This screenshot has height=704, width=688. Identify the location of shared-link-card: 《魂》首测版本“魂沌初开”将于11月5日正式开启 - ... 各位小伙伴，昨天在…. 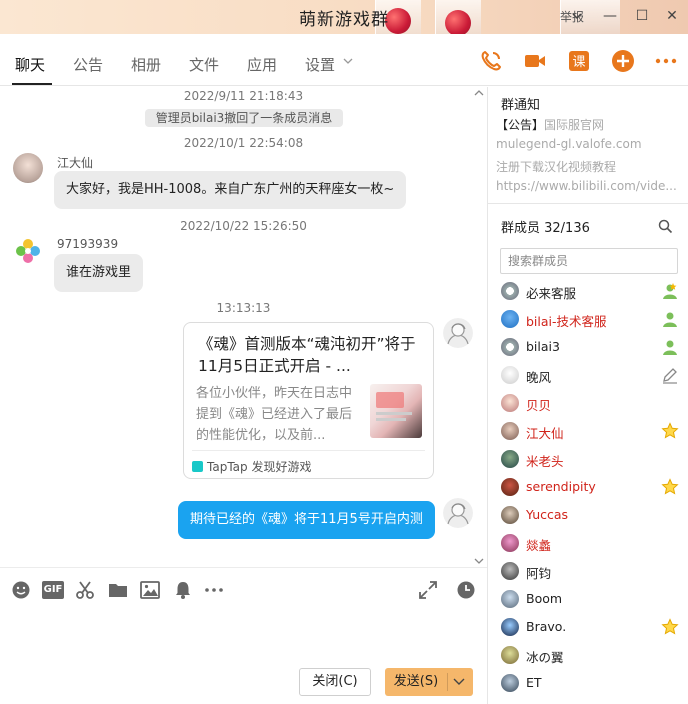
(308, 400).